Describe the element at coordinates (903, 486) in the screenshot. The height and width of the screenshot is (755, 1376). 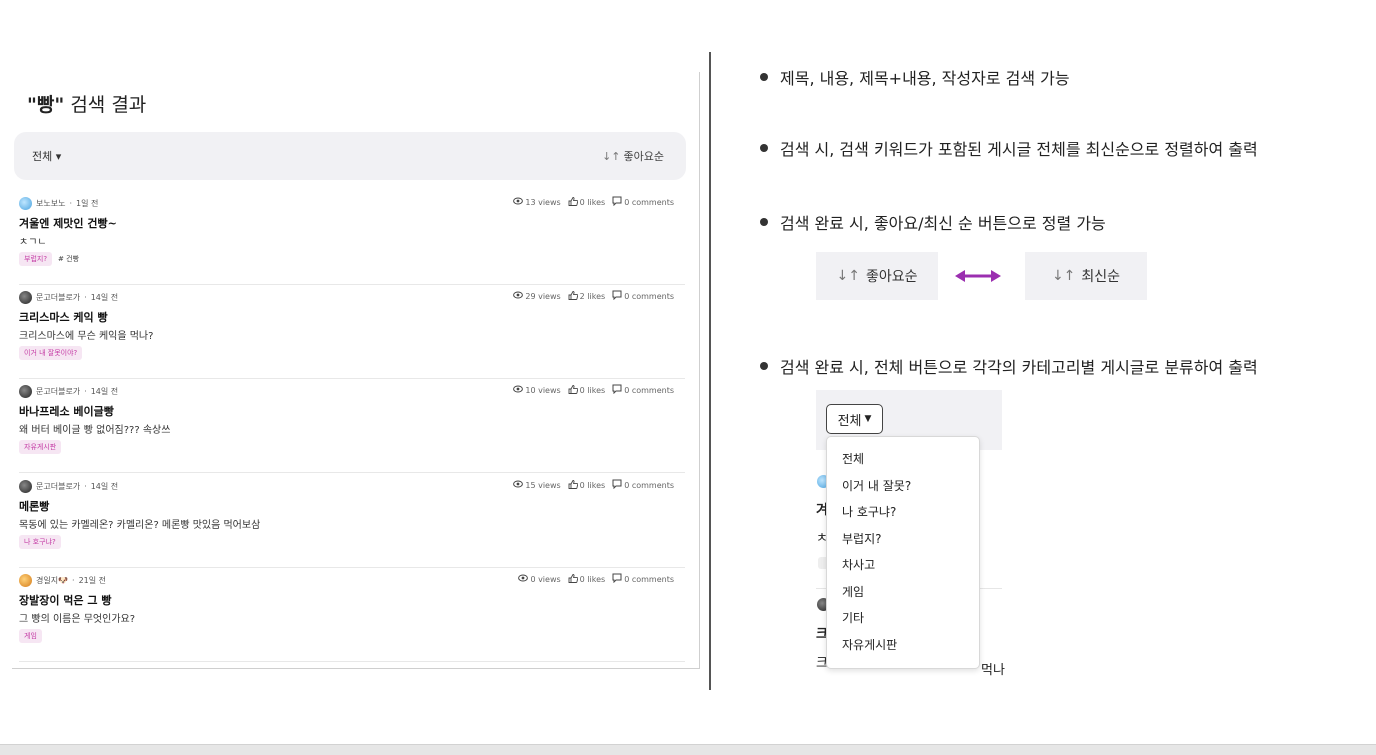
I see `dropdown-item-my-fault: 이거 내 잘못?` at that location.